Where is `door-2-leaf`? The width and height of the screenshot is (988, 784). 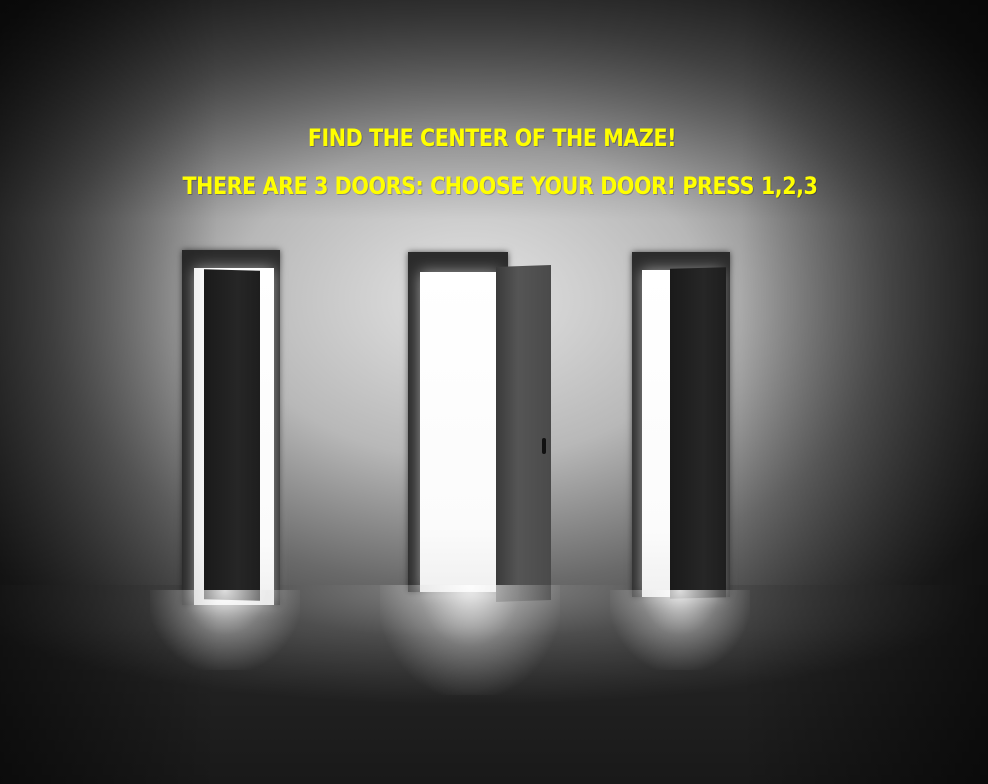
door-2-leaf is located at coordinates (523, 433).